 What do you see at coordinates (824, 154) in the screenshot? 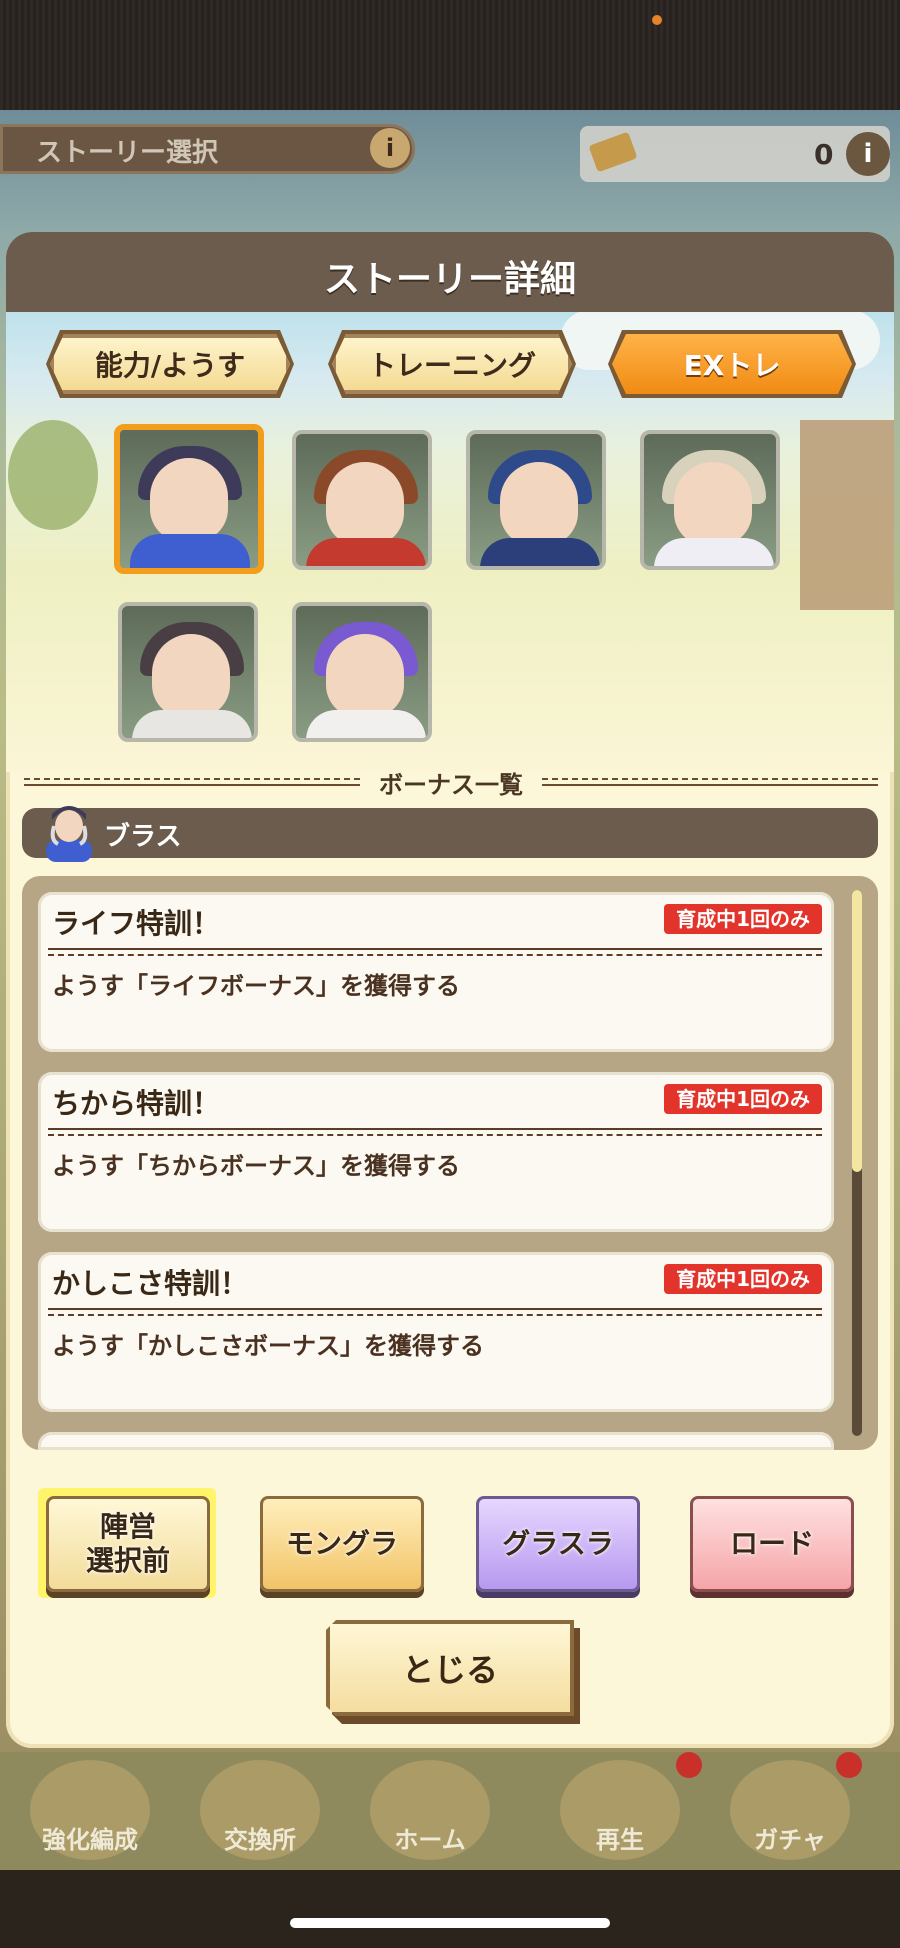
I see `currency-count: 0` at bounding box center [824, 154].